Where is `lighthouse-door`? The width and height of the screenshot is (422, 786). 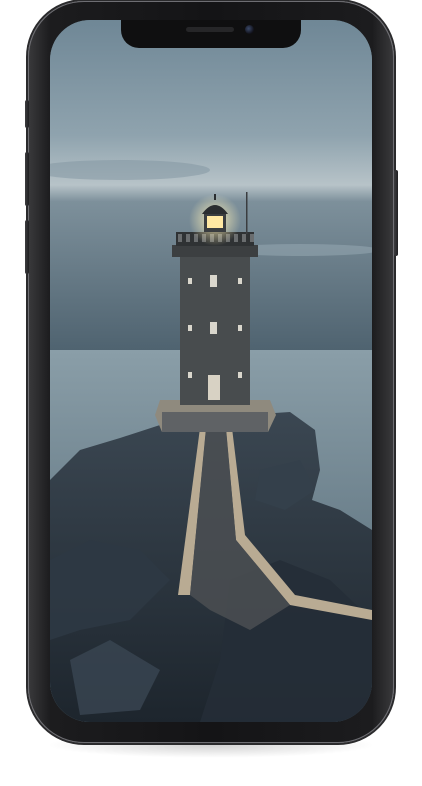
lighthouse-door is located at coordinates (214, 387).